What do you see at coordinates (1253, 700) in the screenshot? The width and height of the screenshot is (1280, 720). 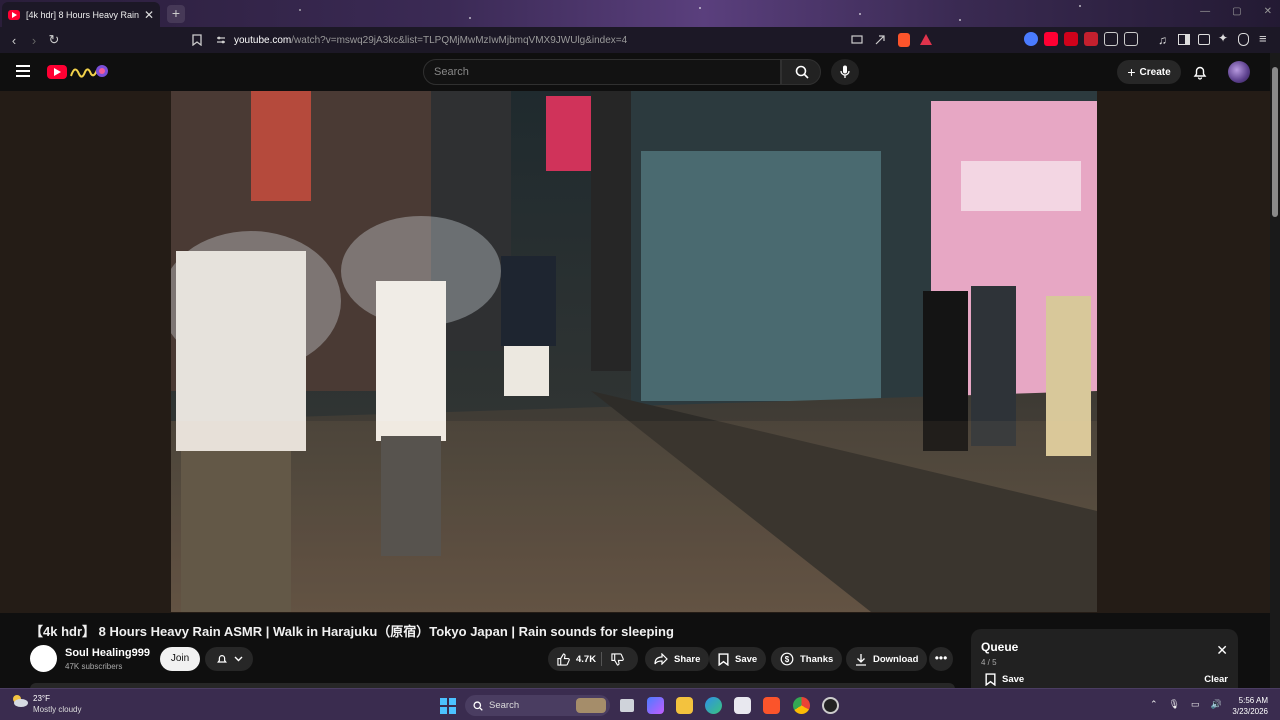 I see `clock-time: 5:56 AM` at bounding box center [1253, 700].